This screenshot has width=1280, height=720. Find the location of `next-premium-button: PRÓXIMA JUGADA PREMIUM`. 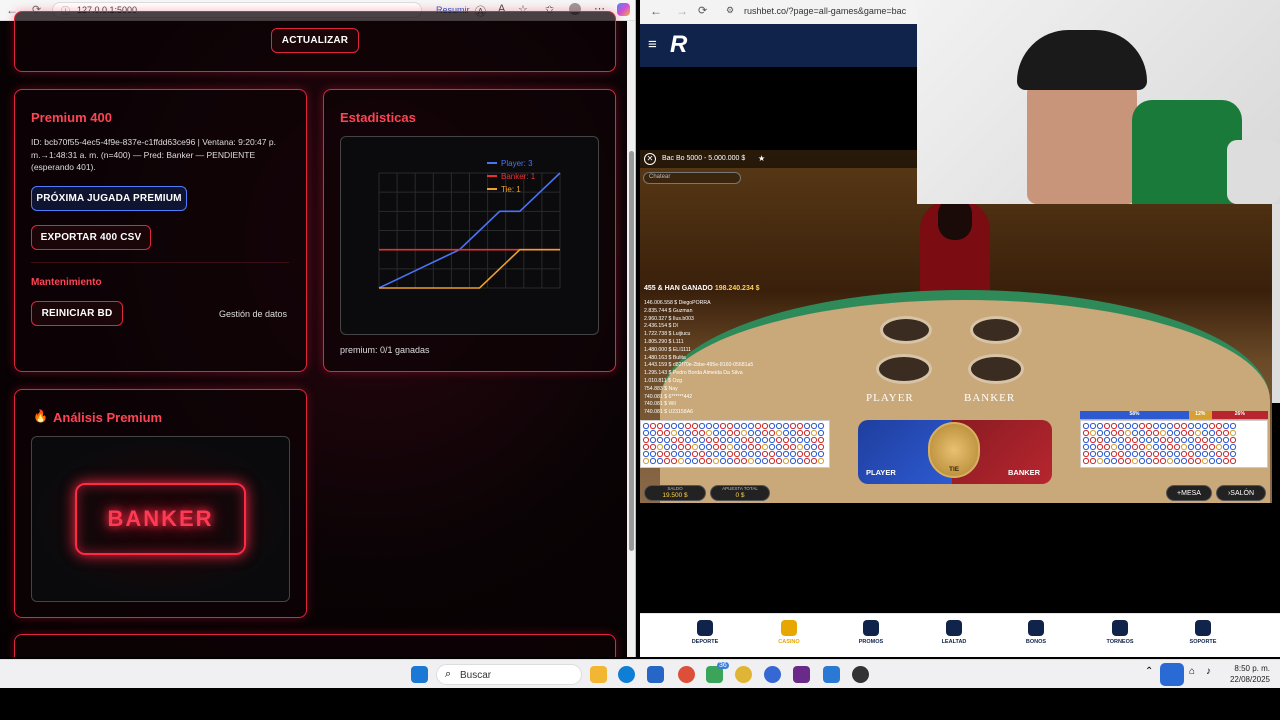

next-premium-button: PRÓXIMA JUGADA PREMIUM is located at coordinates (109, 198).